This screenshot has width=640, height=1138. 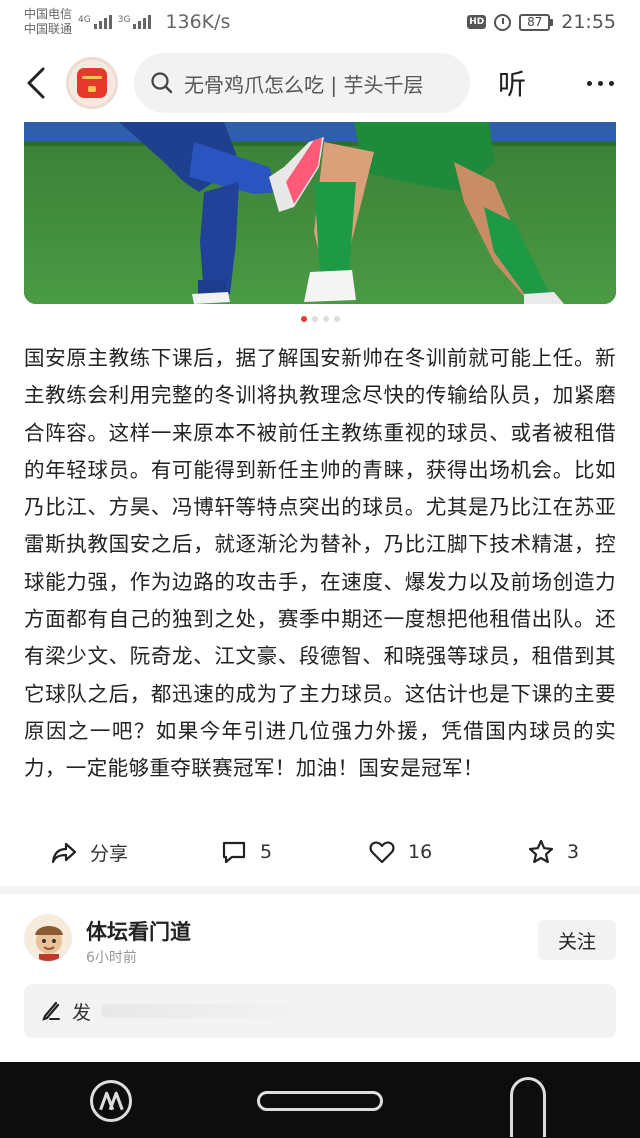 I want to click on share-button: 分享, so click(x=89, y=852).